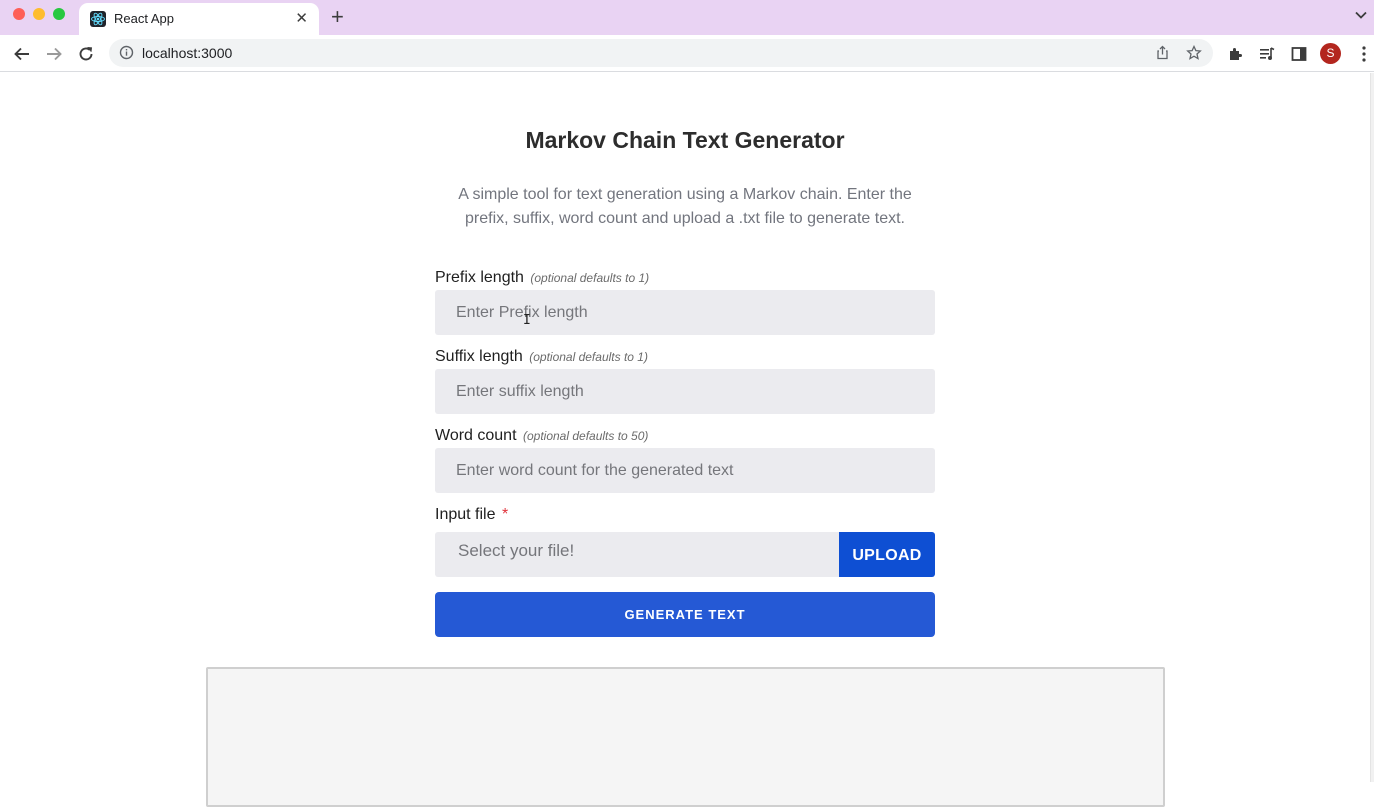  I want to click on file-select-placeholder: Select your file!, so click(516, 550).